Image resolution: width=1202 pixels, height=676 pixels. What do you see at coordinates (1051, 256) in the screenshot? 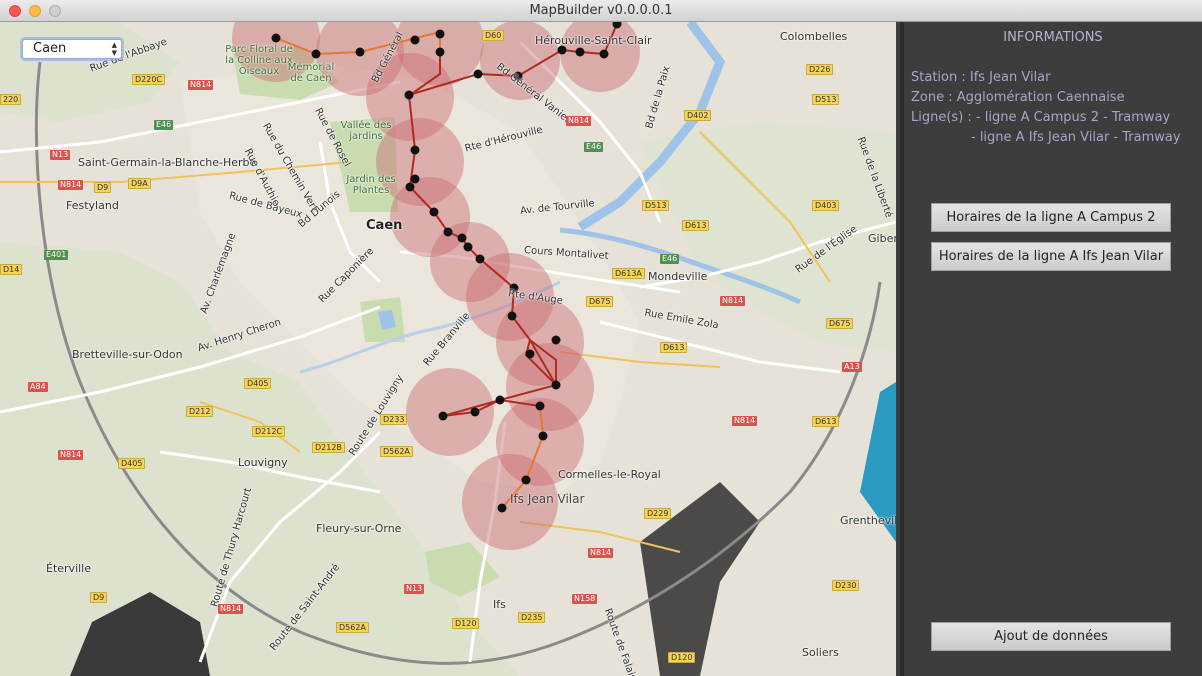
I see `schedule-ifs-button: Horaires de la ligne A Ifs Jean Vilar` at bounding box center [1051, 256].